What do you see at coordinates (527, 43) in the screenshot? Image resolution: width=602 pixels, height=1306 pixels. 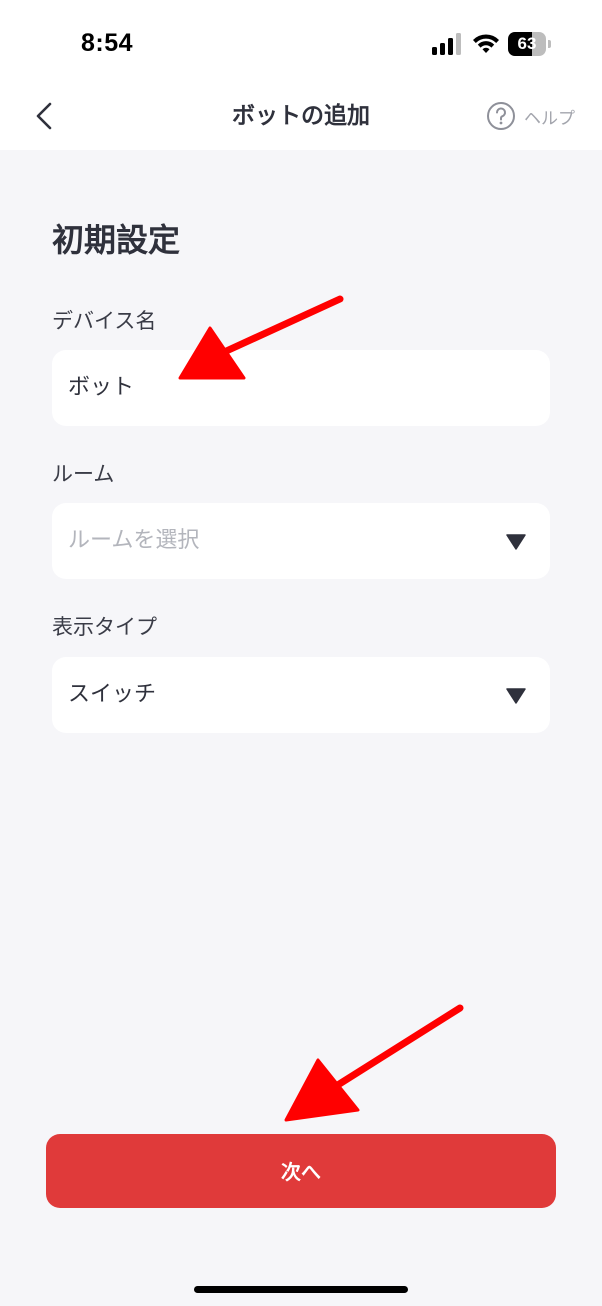 I see `battery-level: 63` at bounding box center [527, 43].